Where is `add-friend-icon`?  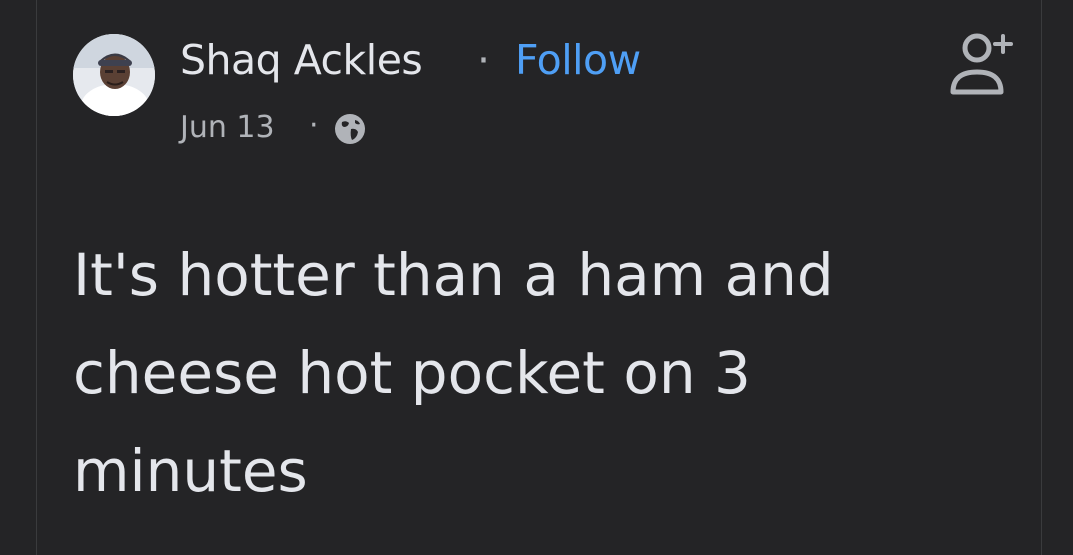
add-friend-icon is located at coordinates (979, 64).